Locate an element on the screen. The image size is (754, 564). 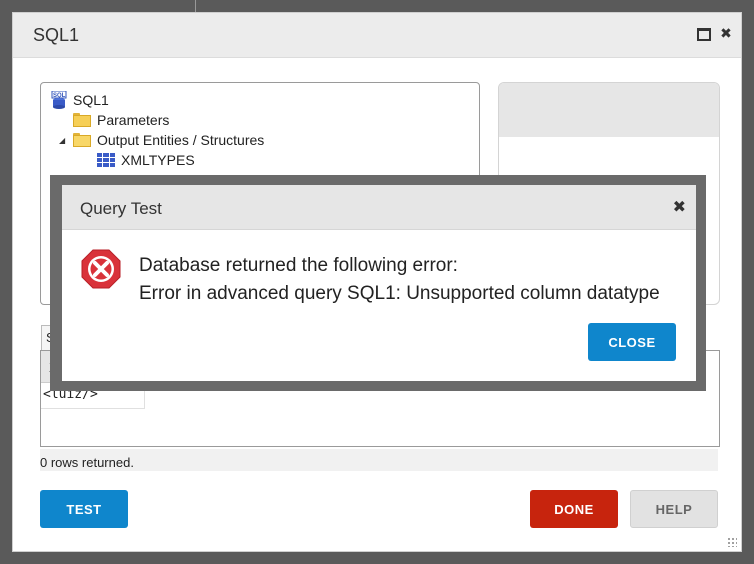
rows-returned-status: 0 rows returned. is located at coordinates (87, 462).